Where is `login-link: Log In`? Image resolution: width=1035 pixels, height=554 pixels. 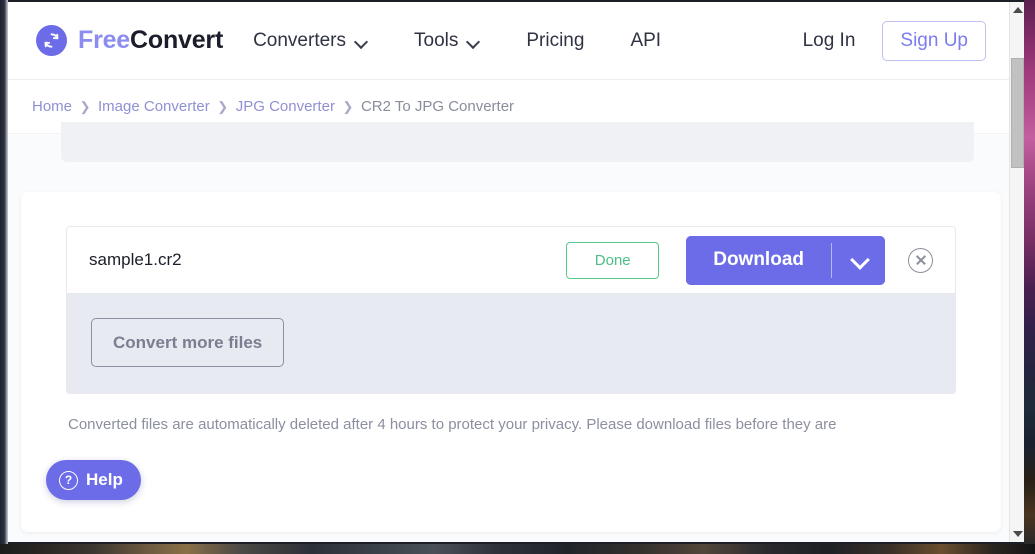 login-link: Log In is located at coordinates (829, 41).